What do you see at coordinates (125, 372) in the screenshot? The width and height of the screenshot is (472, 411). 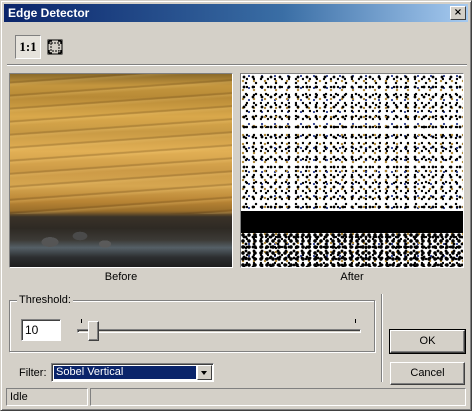 I see `filter-selected-value: Sobel Vertical` at bounding box center [125, 372].